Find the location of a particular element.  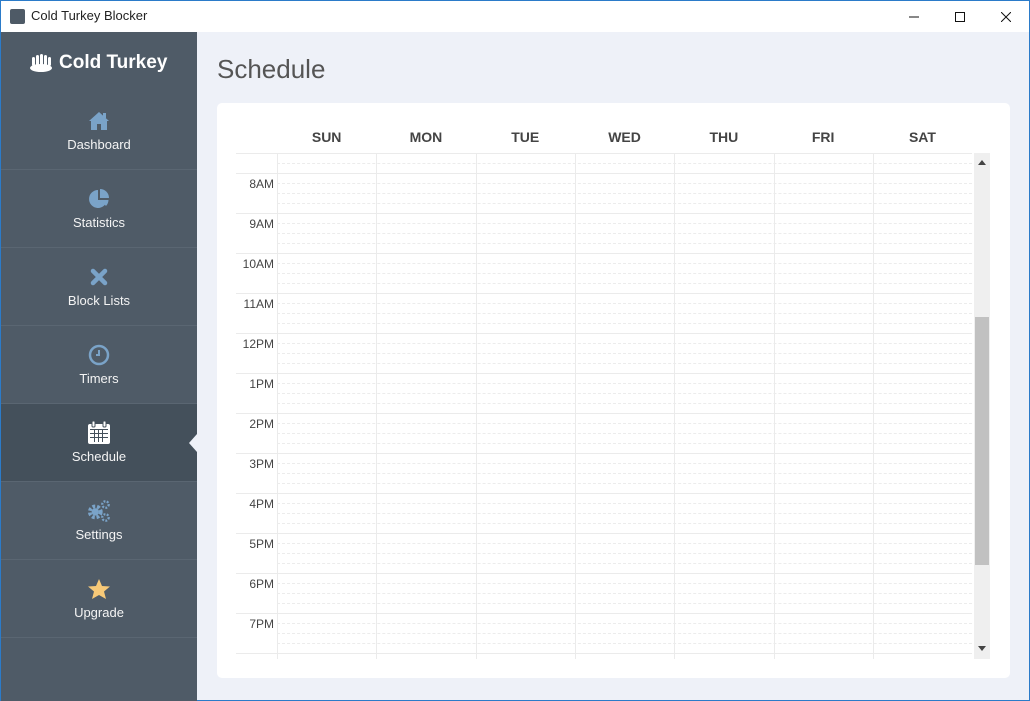

day-header-mon: MON is located at coordinates (426, 137).